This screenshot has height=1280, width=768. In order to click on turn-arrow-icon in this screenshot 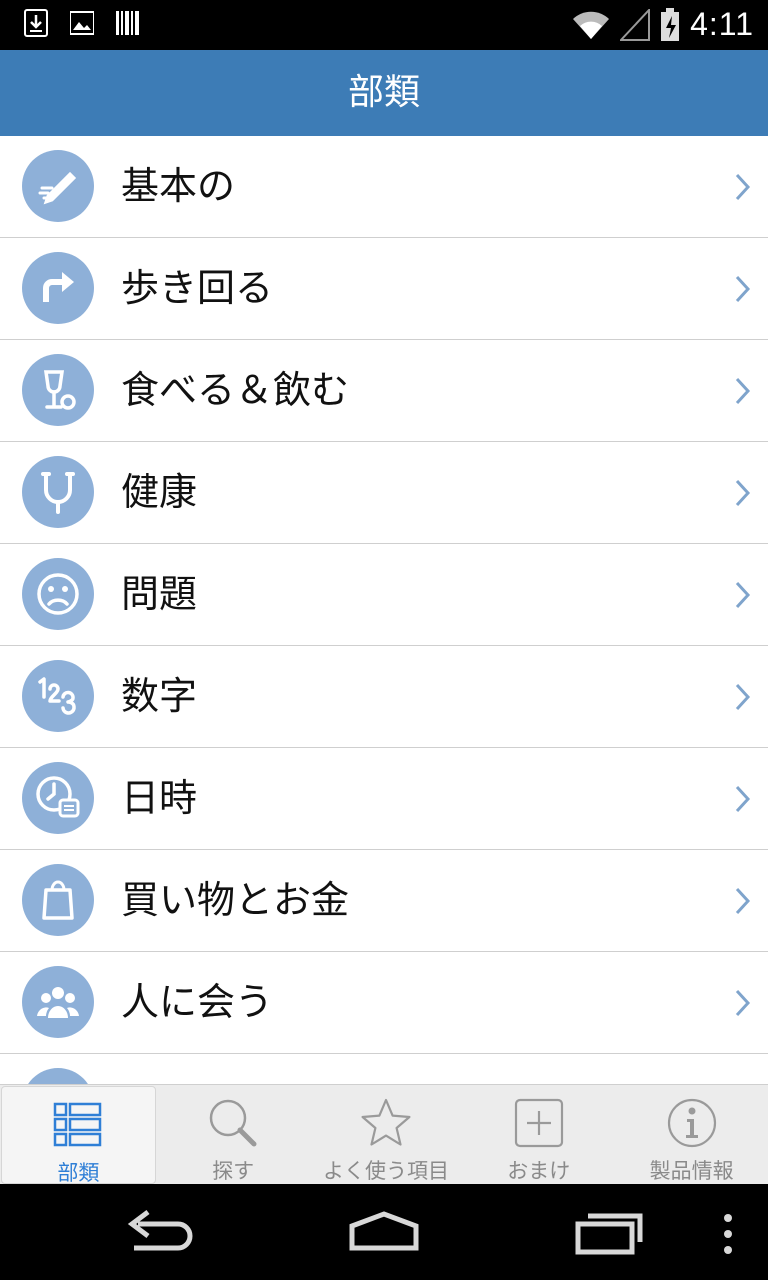, I will do `click(58, 288)`.